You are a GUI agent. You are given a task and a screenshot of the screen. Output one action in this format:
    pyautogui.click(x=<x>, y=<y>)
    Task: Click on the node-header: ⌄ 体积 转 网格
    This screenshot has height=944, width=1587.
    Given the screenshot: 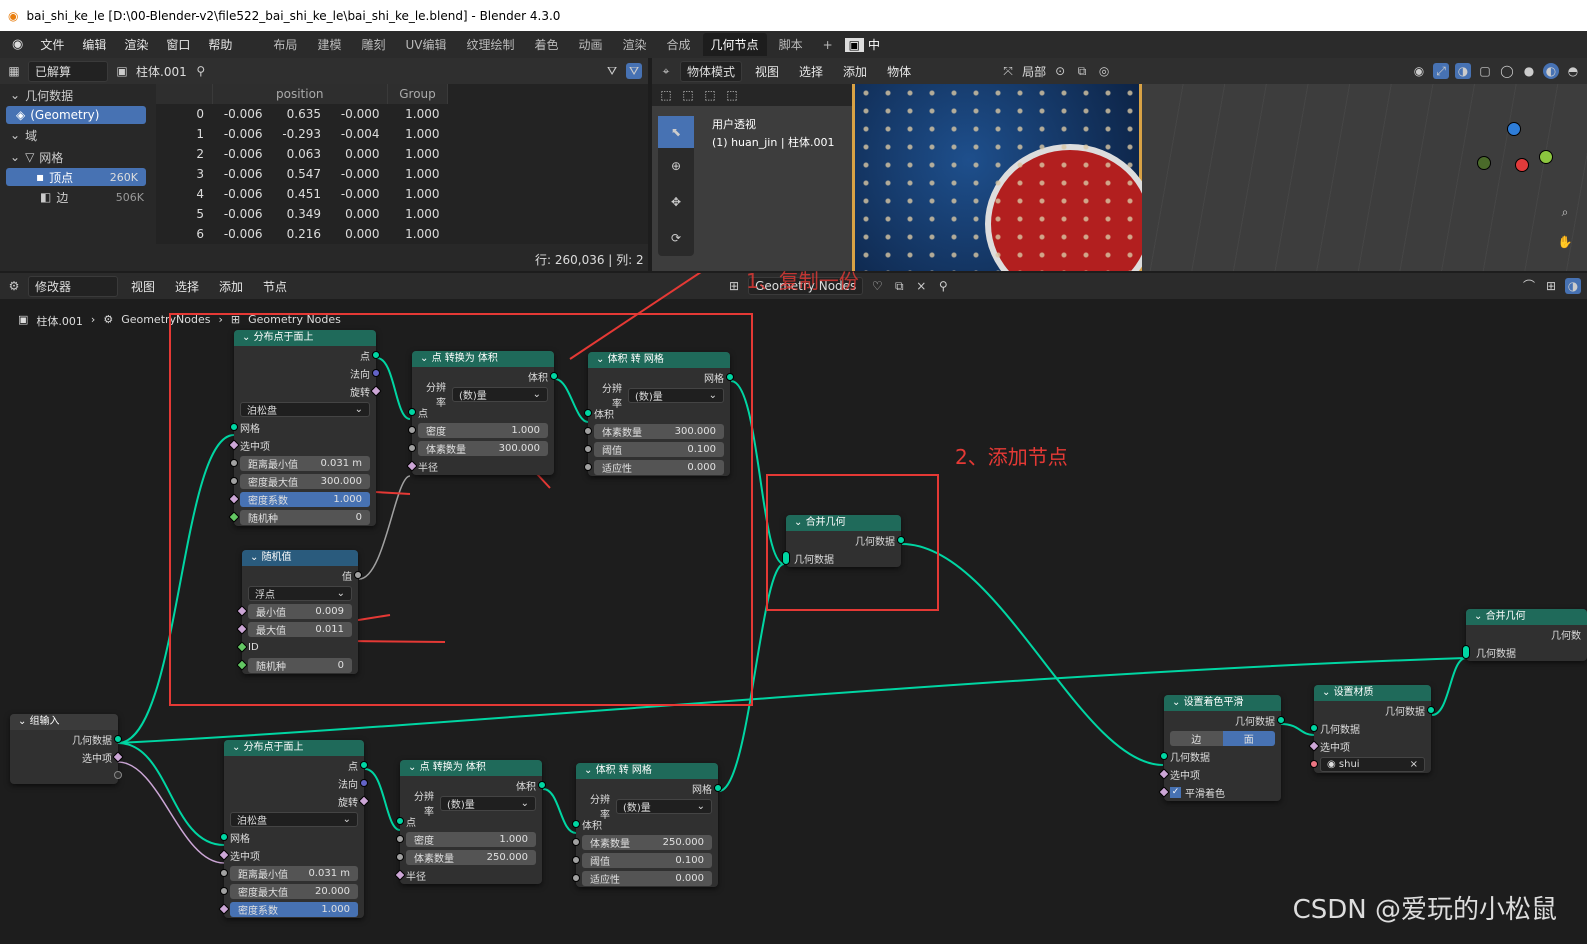 What is the action you would take?
    pyautogui.click(x=659, y=360)
    